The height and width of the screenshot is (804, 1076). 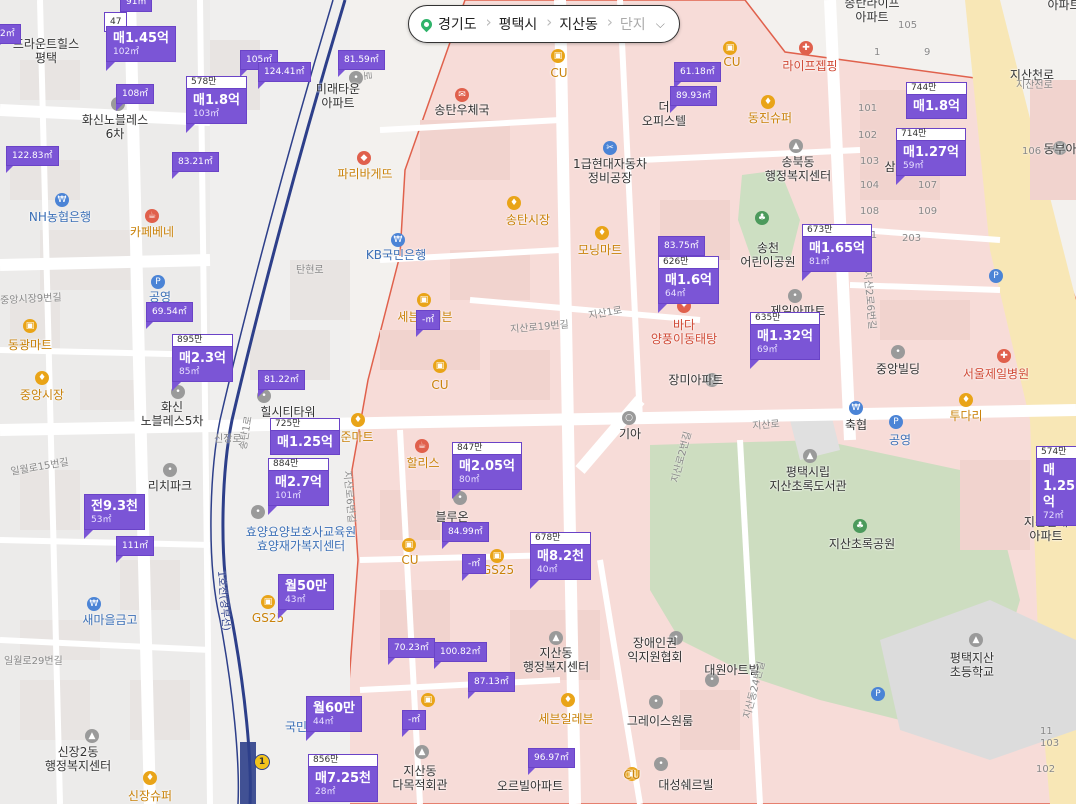 What do you see at coordinates (684, 339) in the screenshot?
I see `place-label: 양풍이동태탕` at bounding box center [684, 339].